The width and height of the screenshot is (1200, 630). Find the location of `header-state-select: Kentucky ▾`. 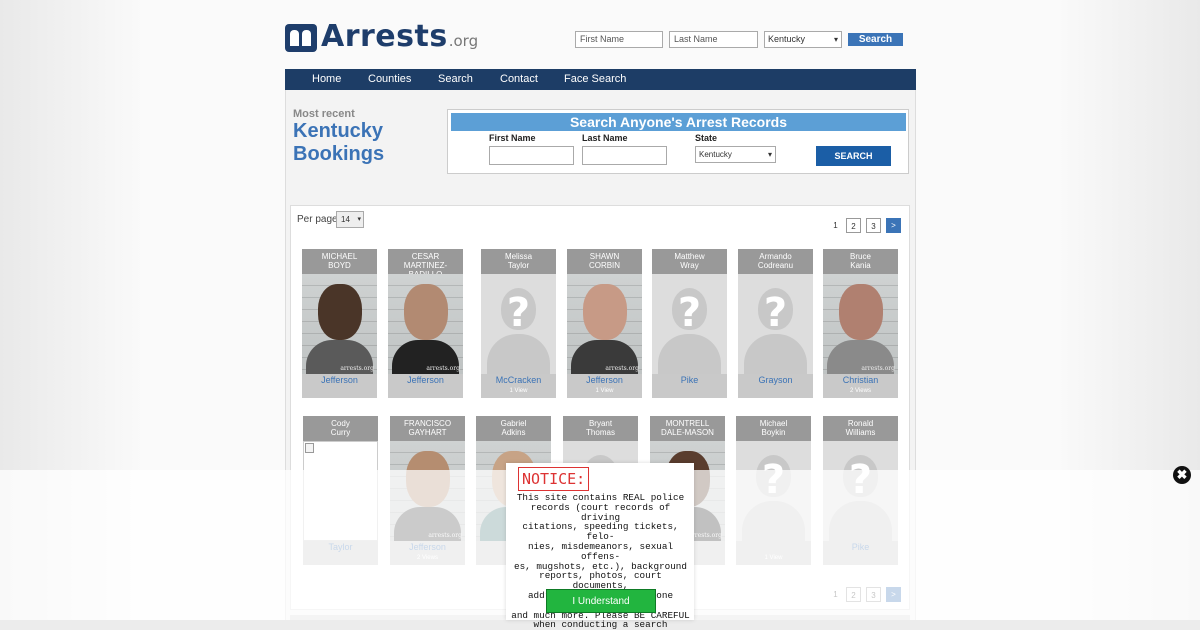

header-state-select: Kentucky ▾ is located at coordinates (803, 39).